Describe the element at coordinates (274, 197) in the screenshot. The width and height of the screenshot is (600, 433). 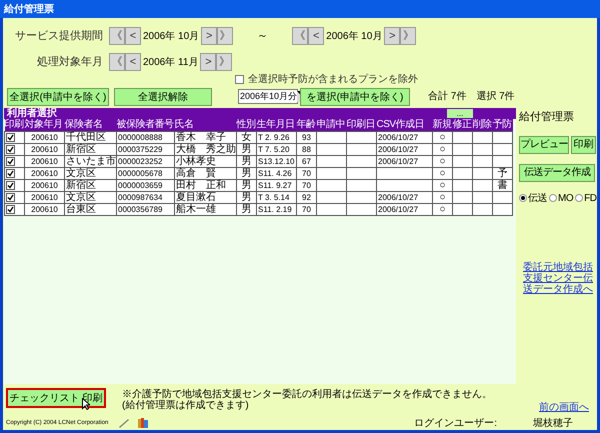
I see `table-cell: T 3. 5.14` at that location.